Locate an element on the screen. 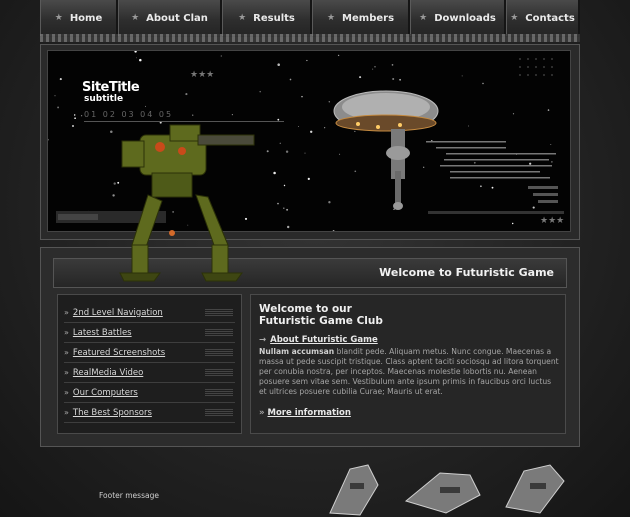 The width and height of the screenshot is (630, 517). arrow-icon: → is located at coordinates (263, 340).